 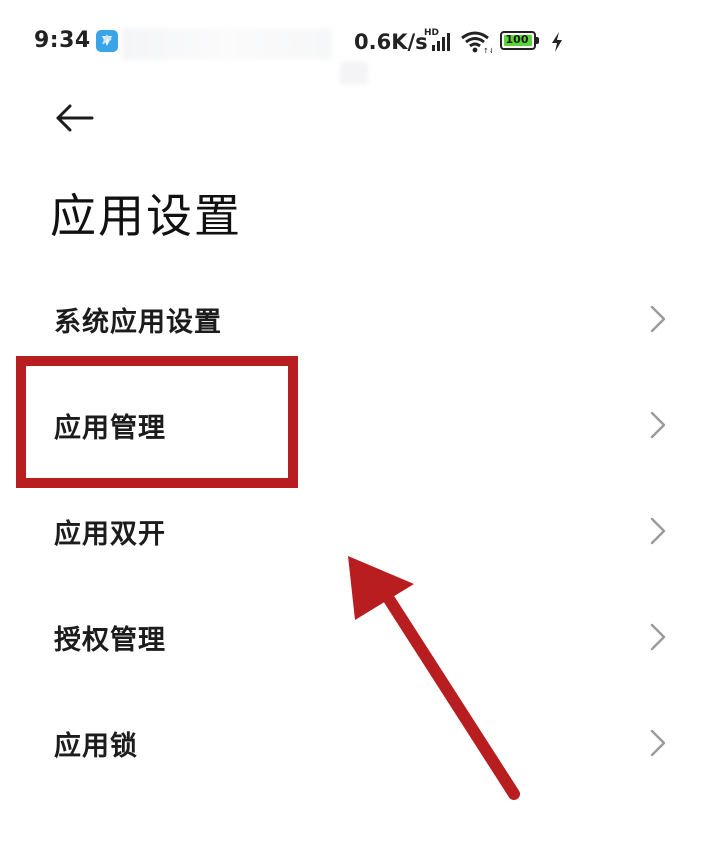 I want to click on list-item-label: 系统应用设置, so click(x=138, y=322).